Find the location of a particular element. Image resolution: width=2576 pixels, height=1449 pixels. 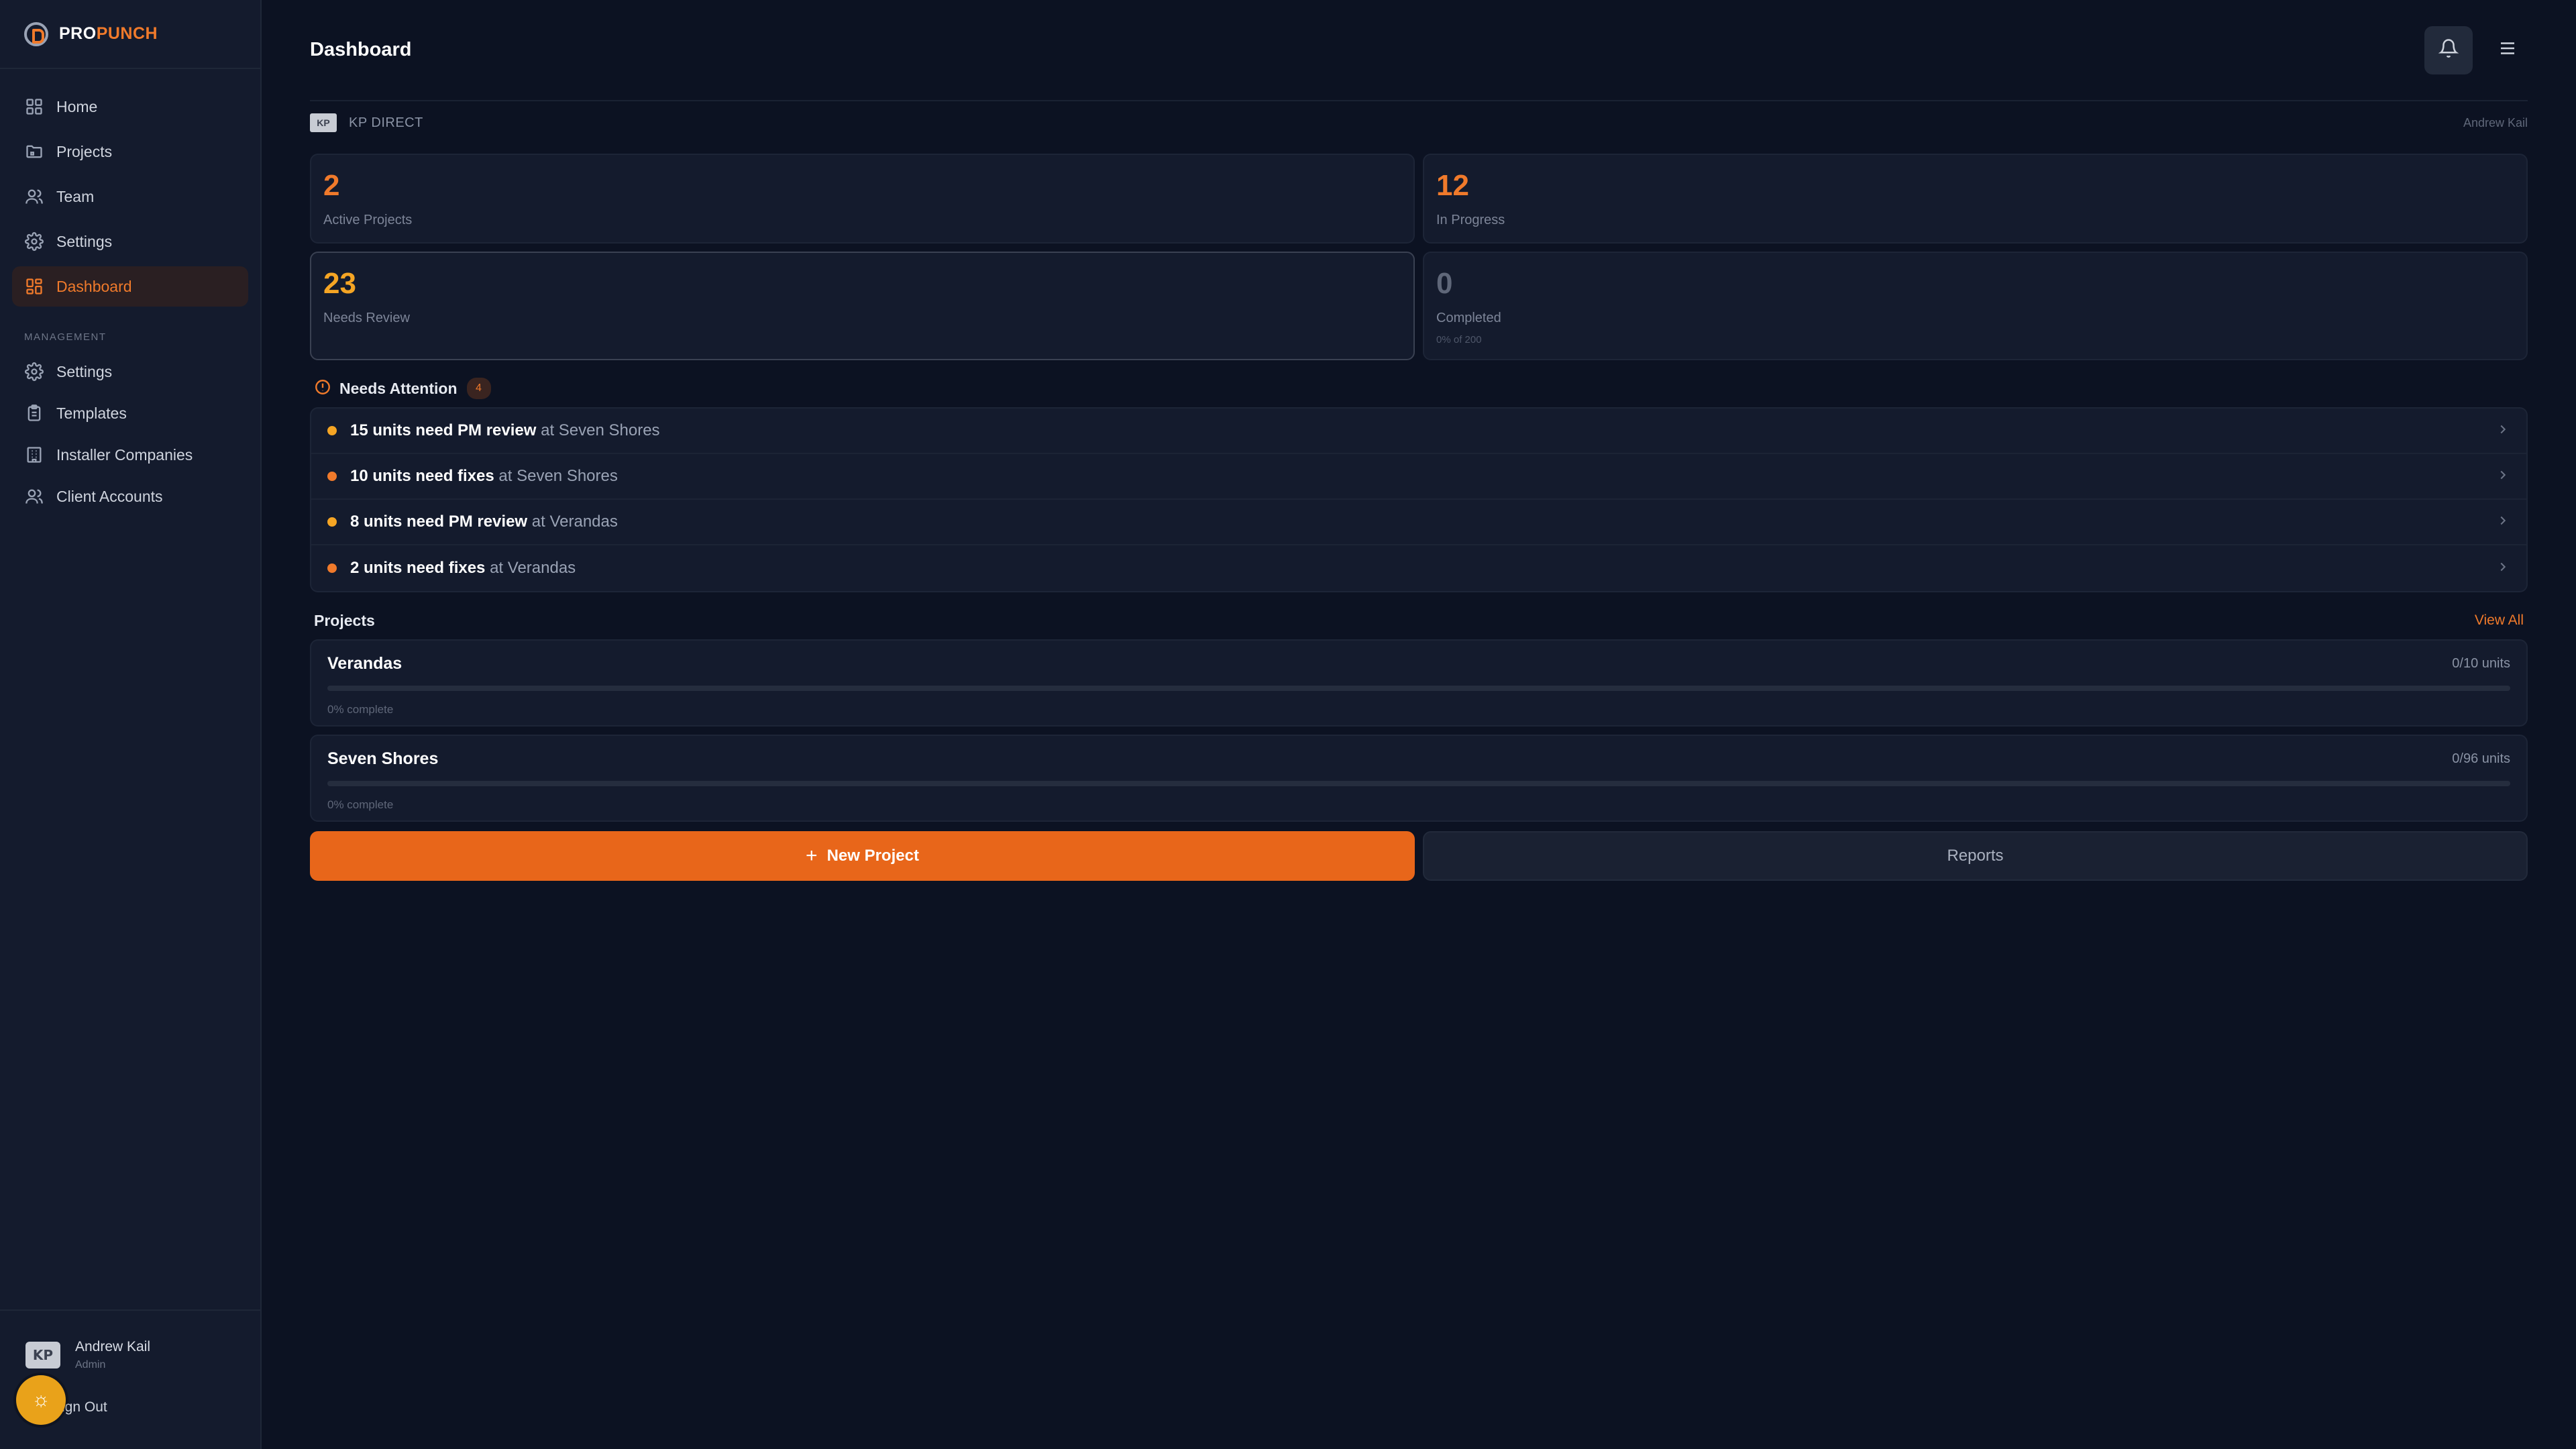

stat-value: 23 is located at coordinates (339, 283).